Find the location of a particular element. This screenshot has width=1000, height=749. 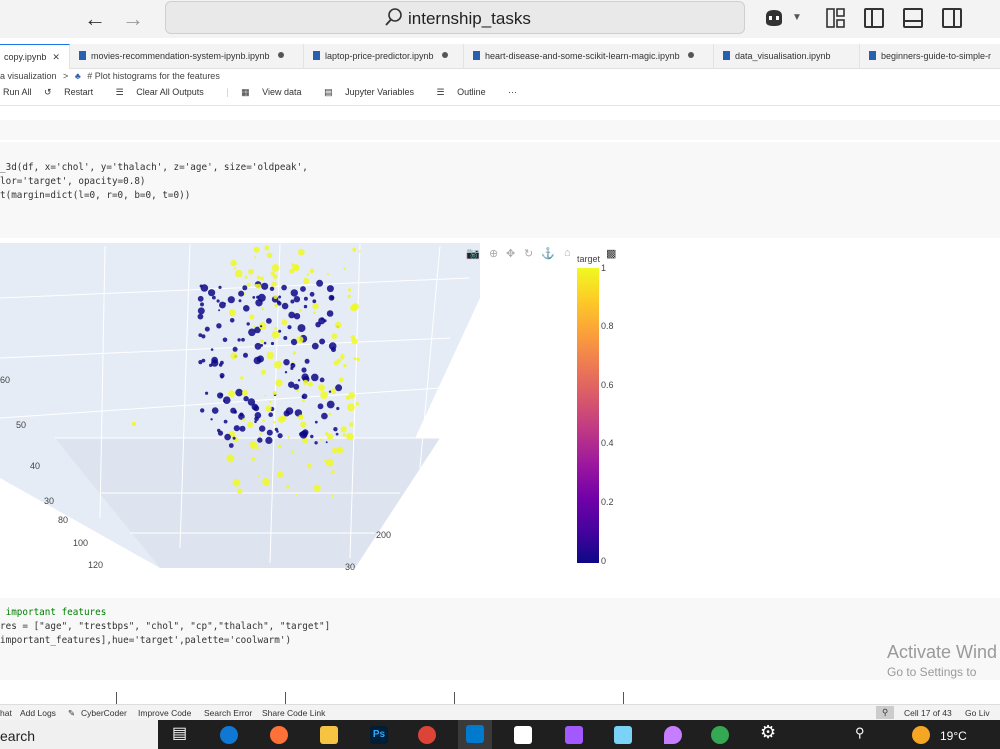

tab-movies-recommendation: movies-recommendation-system-ipynb.ipynb is located at coordinates (187, 56).